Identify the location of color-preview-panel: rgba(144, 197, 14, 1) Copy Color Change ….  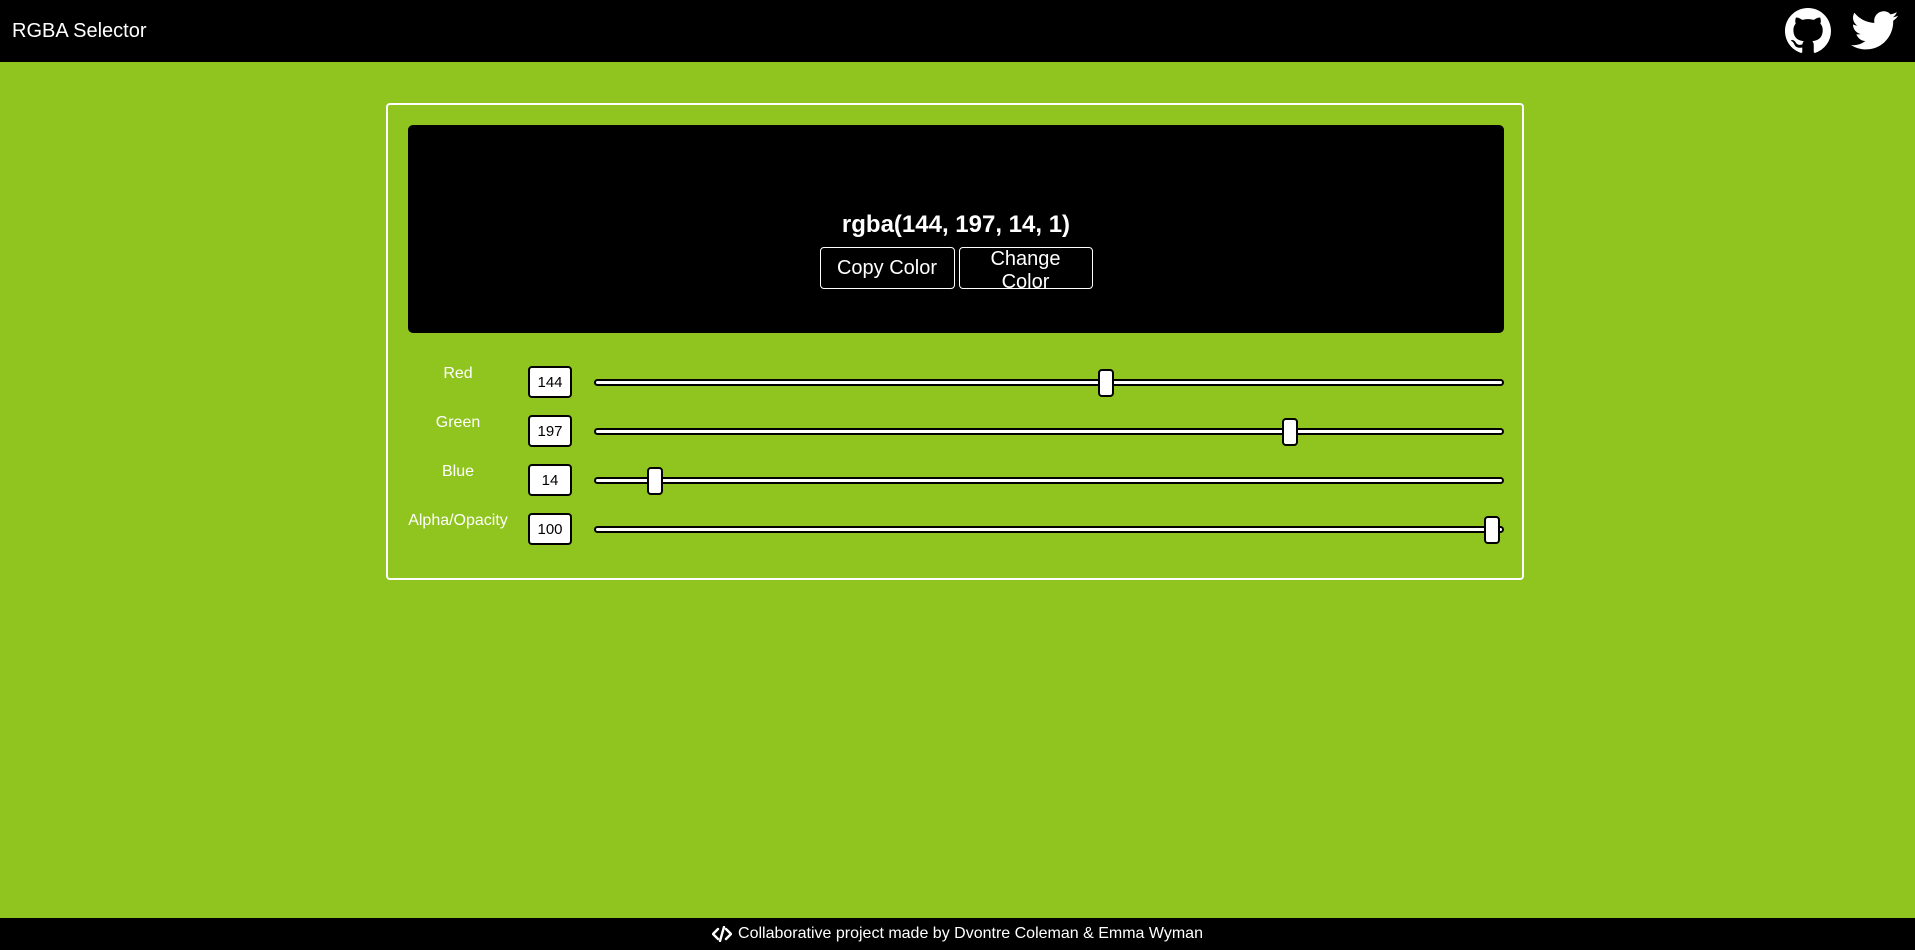
(956, 229).